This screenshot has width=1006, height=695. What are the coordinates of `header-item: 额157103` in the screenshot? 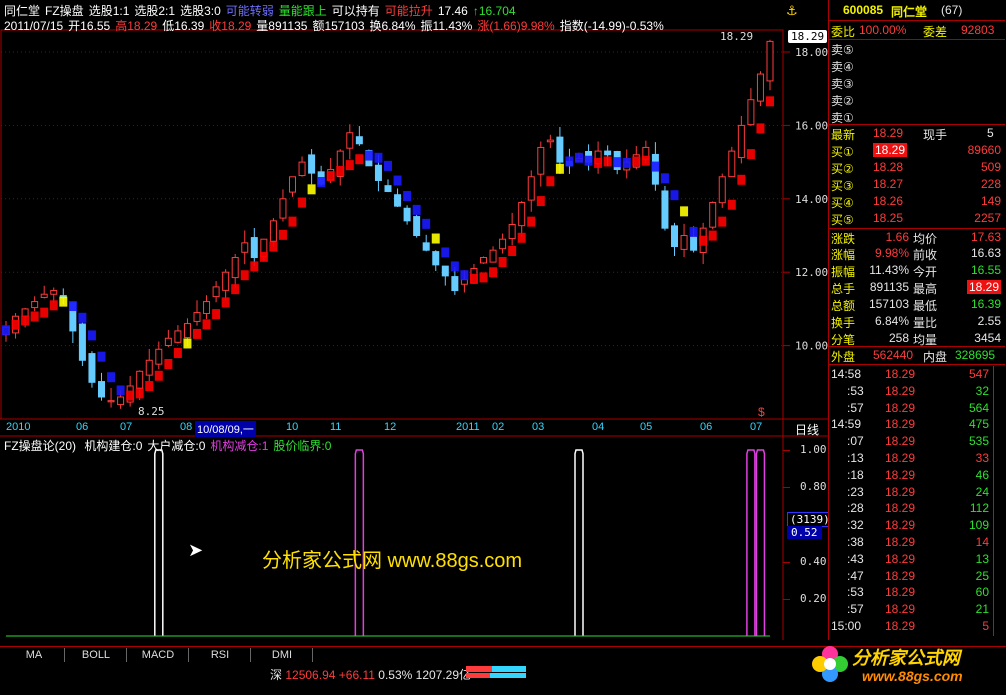 It's located at (338, 26).